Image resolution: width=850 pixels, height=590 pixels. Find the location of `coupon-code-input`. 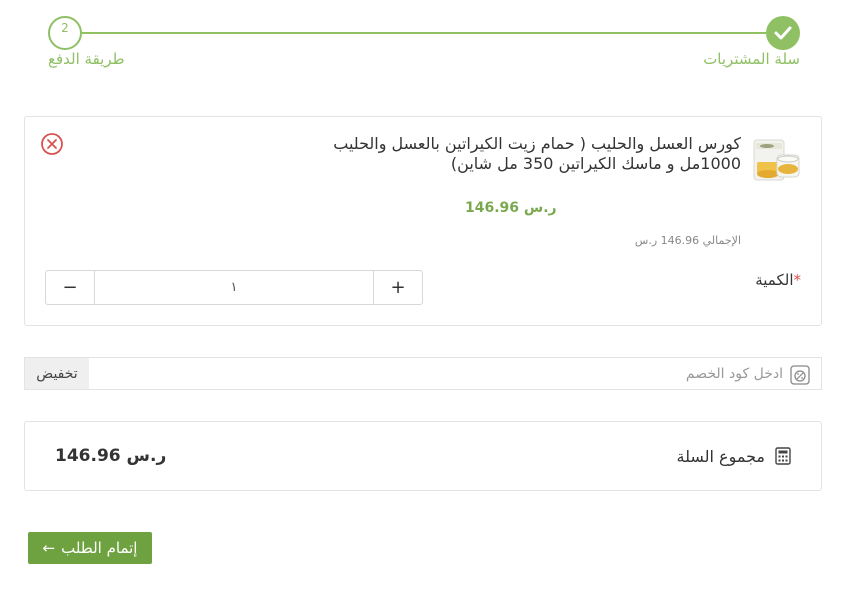

coupon-code-input is located at coordinates (455, 373).